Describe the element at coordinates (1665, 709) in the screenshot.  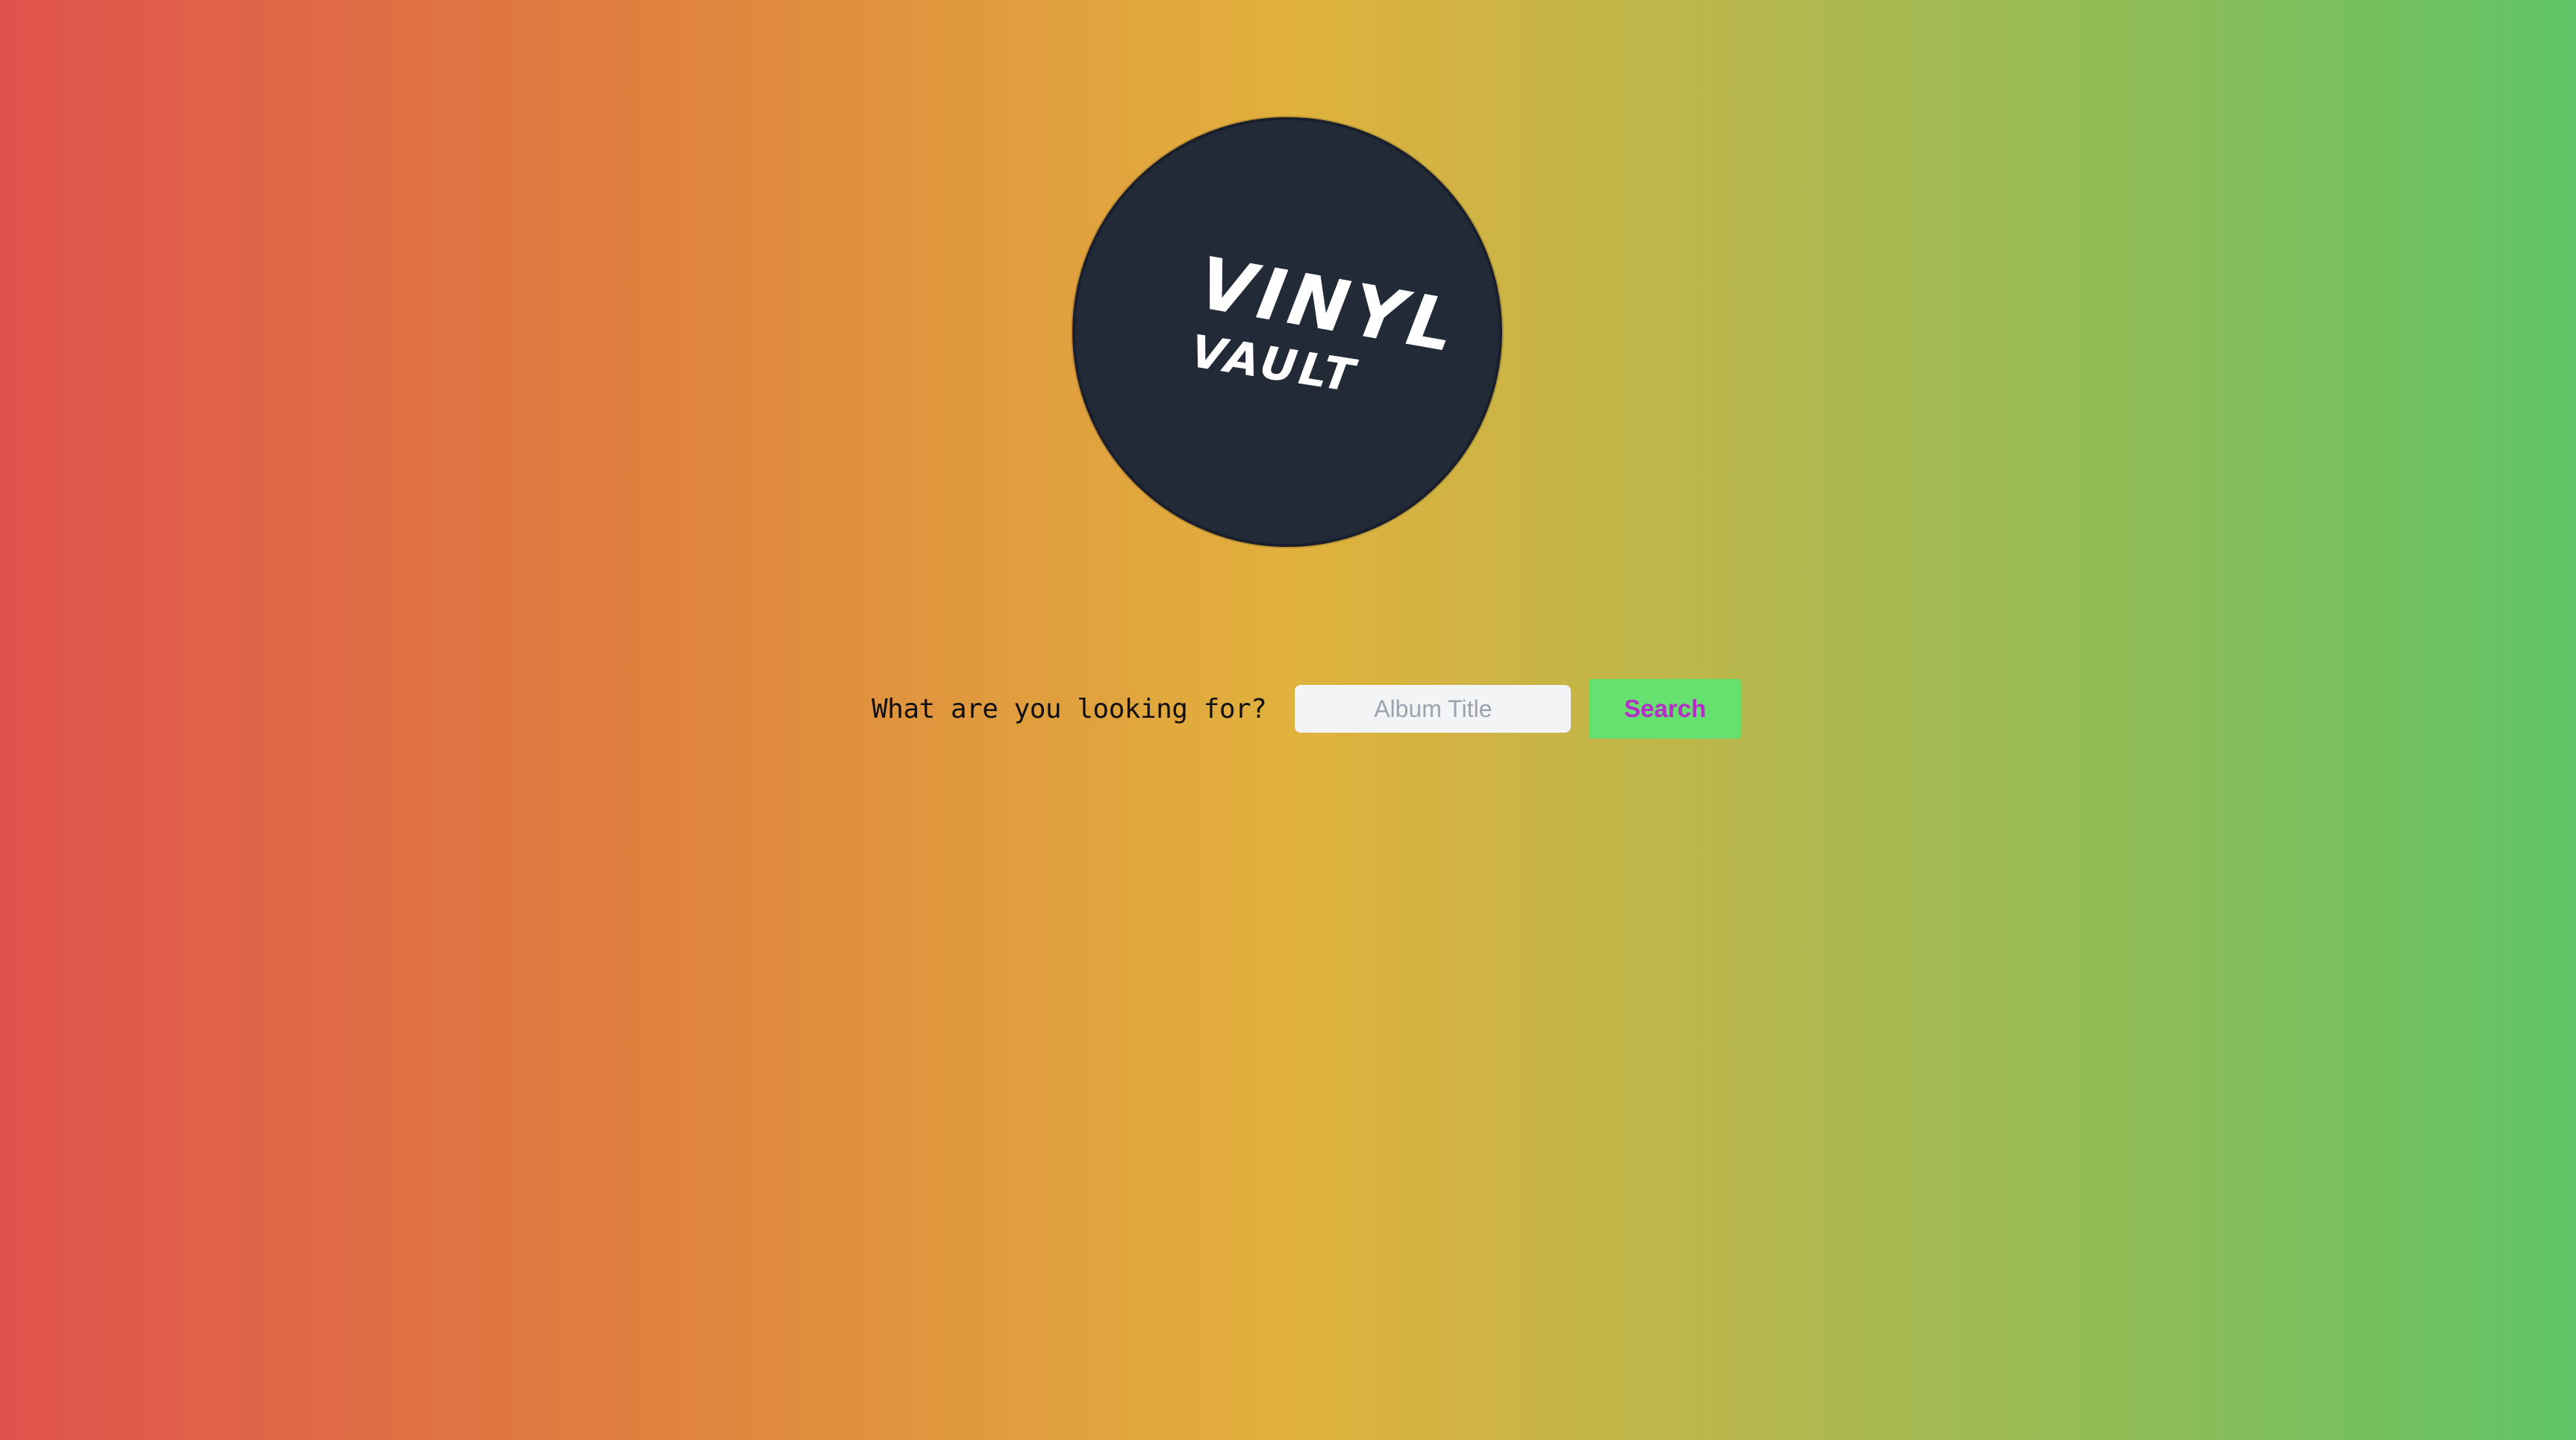
I see `search-button: Search` at that location.